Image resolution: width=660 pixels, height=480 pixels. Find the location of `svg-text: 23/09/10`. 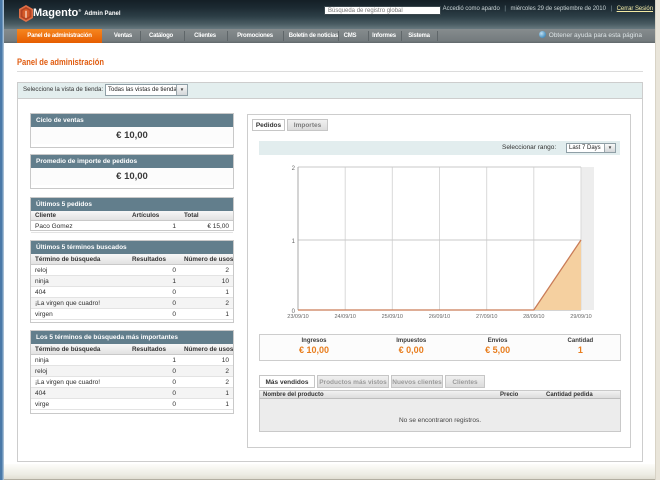

svg-text: 23/09/10 is located at coordinates (297, 317).